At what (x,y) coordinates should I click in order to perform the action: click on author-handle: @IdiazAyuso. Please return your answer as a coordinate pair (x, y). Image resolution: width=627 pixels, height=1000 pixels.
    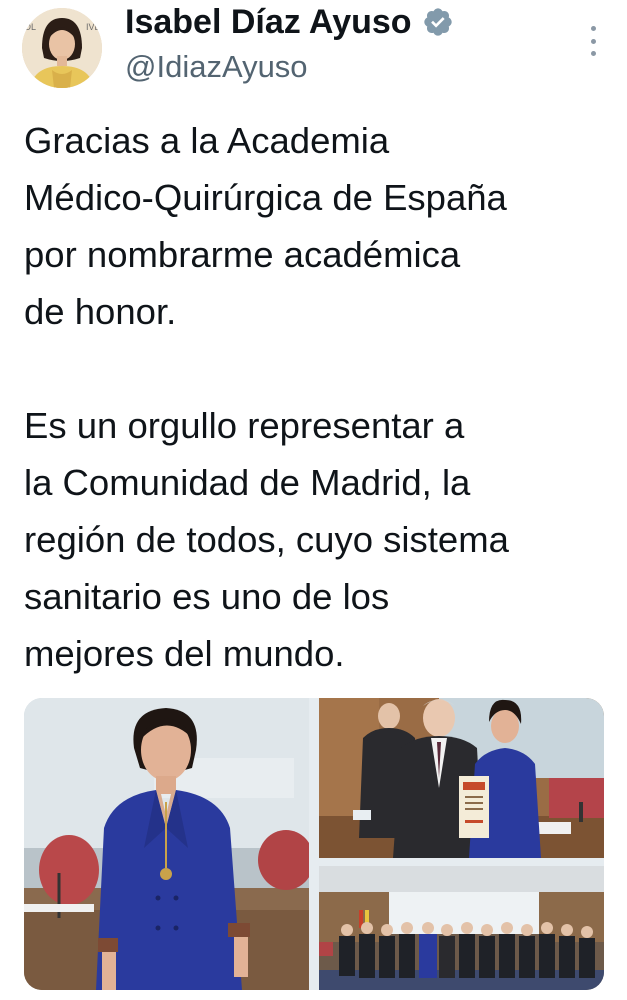
    Looking at the image, I should click on (216, 67).